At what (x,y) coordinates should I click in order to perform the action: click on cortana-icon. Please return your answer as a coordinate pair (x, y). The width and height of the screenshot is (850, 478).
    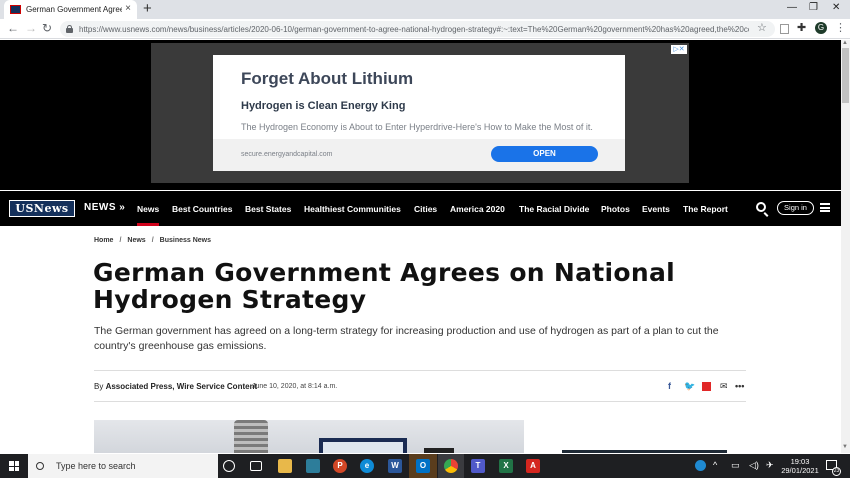
    Looking at the image, I should click on (229, 466).